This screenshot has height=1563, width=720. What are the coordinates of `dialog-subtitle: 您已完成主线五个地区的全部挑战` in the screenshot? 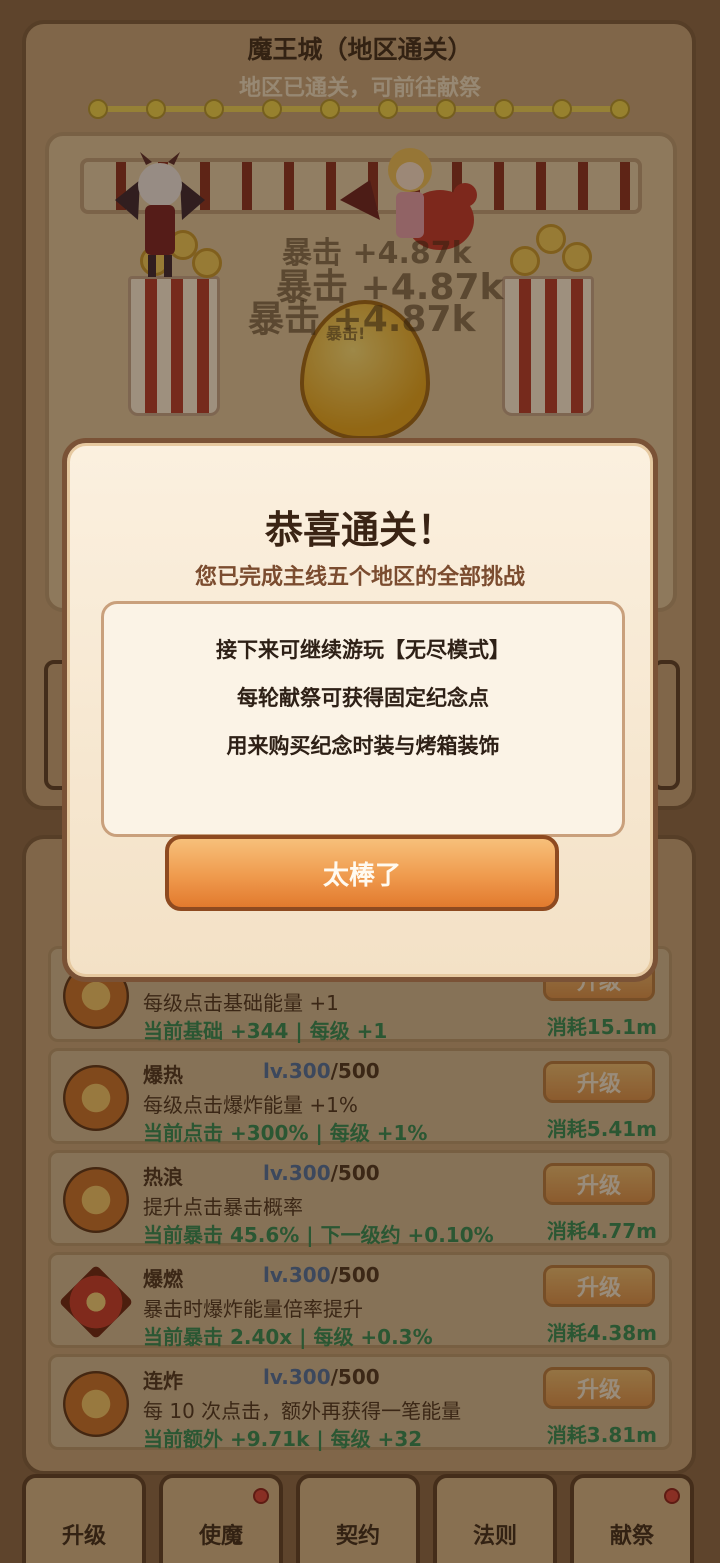 It's located at (359, 577).